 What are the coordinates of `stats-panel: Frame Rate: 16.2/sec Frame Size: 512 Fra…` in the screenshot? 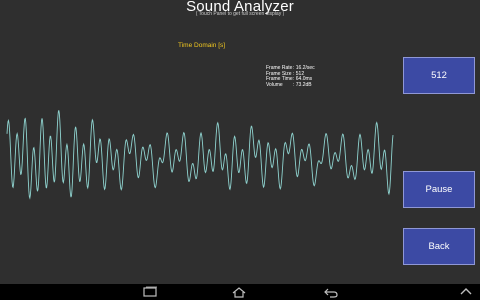 It's located at (290, 76).